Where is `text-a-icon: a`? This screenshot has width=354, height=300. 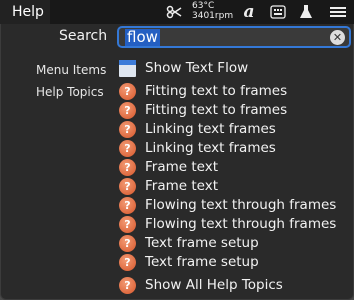 text-a-icon: a is located at coordinates (249, 12).